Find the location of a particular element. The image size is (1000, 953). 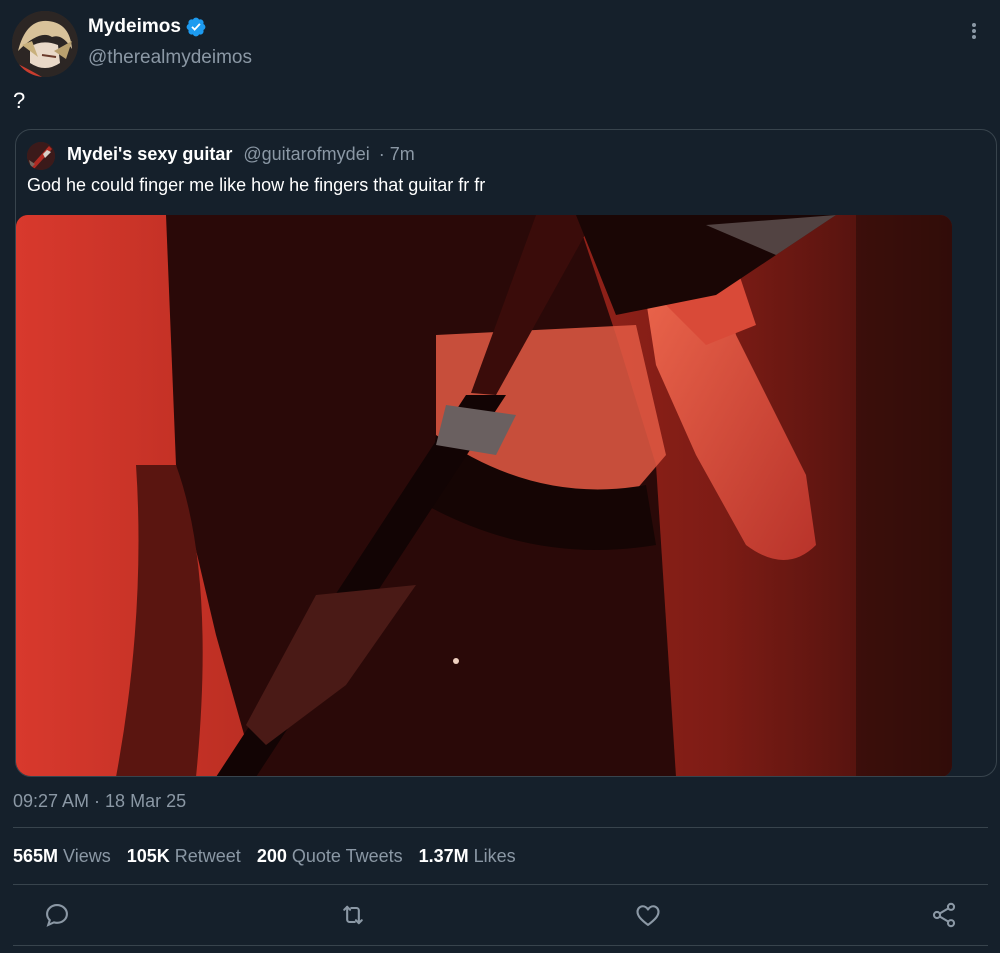

quoted-age: · 7m is located at coordinates (396, 154).